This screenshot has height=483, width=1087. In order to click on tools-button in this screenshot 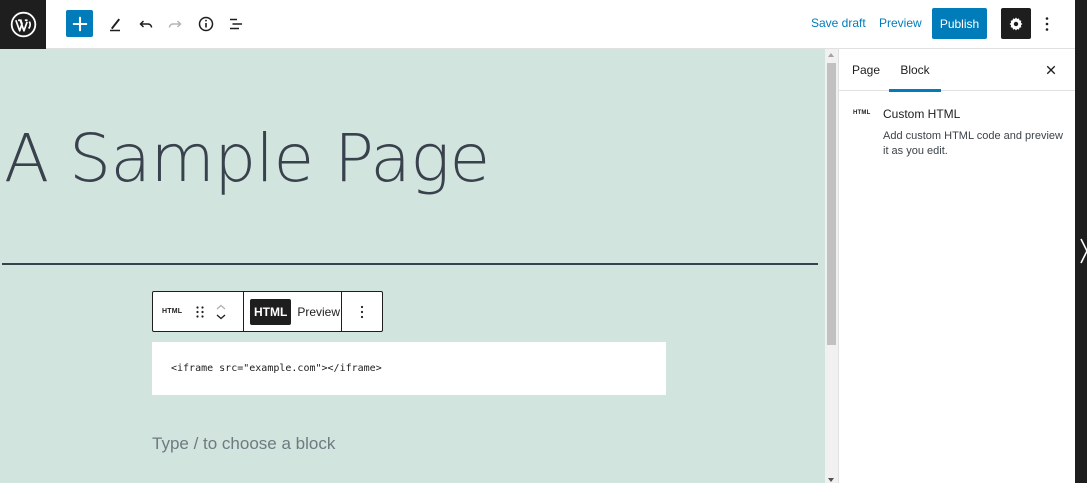, I will do `click(115, 24)`.